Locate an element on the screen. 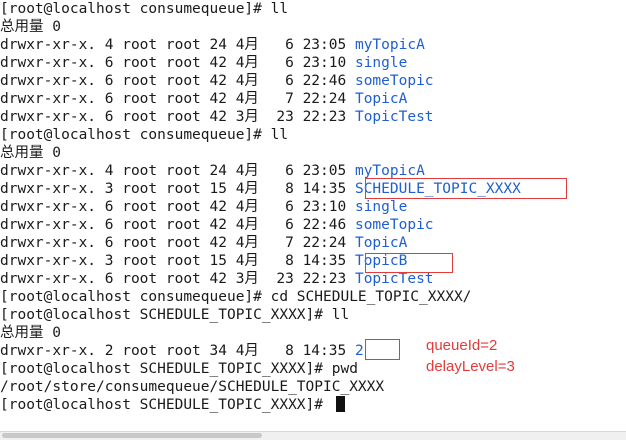 Image resolution: width=626 pixels, height=440 pixels. highlight-box-topicb is located at coordinates (409, 263).